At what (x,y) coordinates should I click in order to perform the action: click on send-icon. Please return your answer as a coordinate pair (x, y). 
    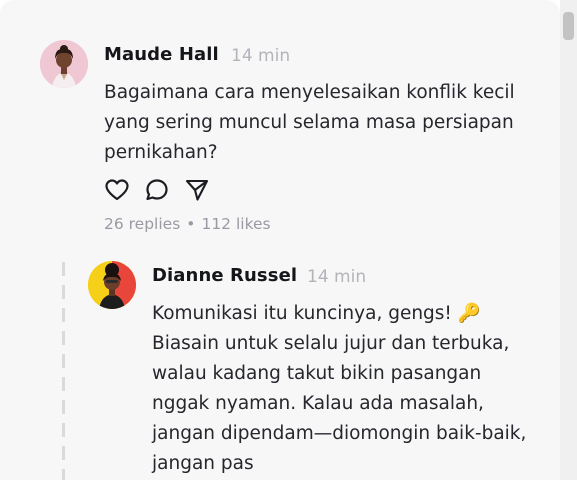
    Looking at the image, I should click on (197, 190).